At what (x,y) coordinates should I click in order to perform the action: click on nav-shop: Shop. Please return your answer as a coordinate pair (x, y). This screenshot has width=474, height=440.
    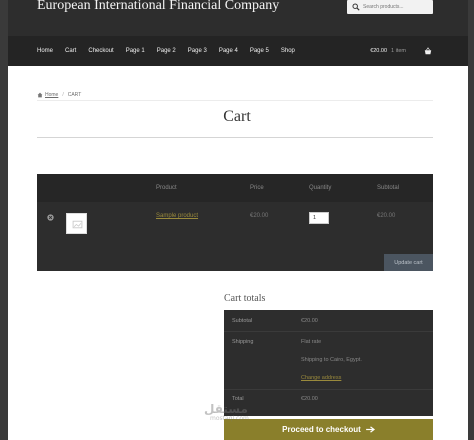
    Looking at the image, I should click on (288, 51).